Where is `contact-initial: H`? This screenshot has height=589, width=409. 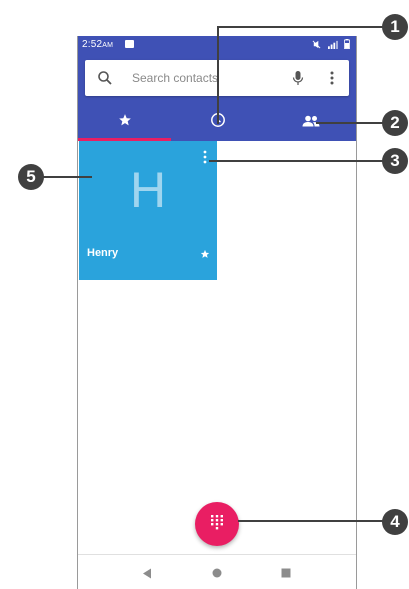
contact-initial: H is located at coordinates (148, 190).